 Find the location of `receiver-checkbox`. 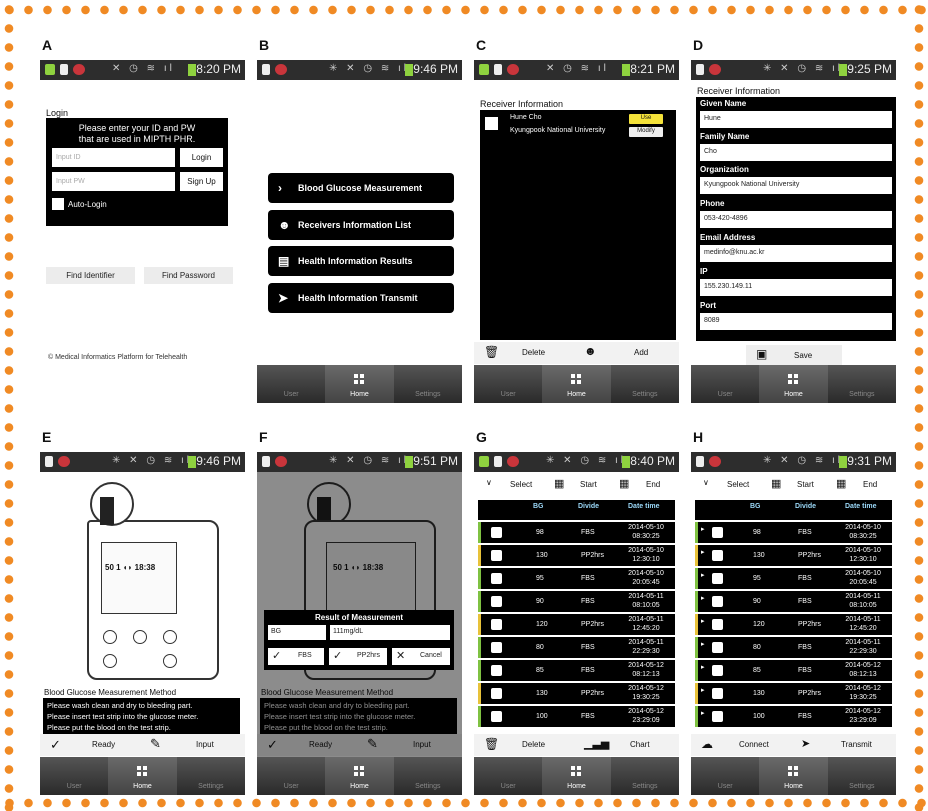

receiver-checkbox is located at coordinates (491, 123).